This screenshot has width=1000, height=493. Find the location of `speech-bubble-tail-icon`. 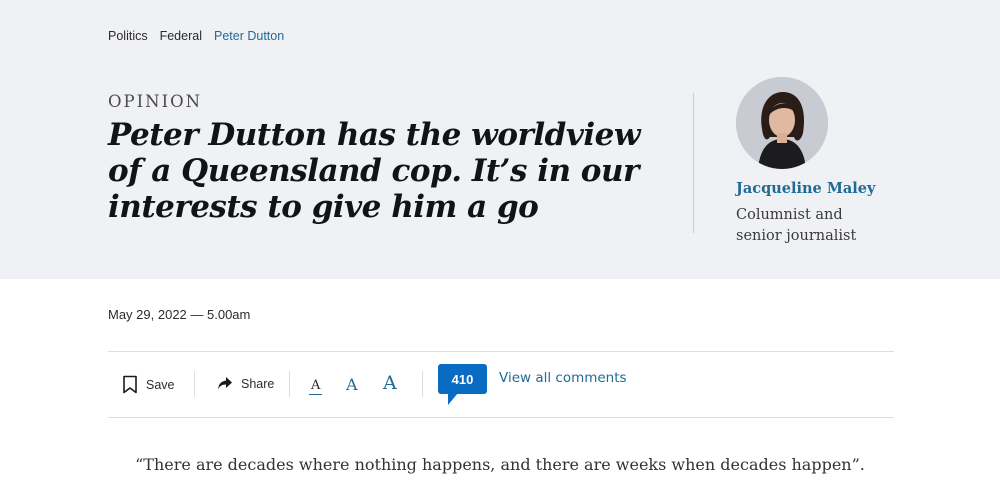

speech-bubble-tail-icon is located at coordinates (453, 399).